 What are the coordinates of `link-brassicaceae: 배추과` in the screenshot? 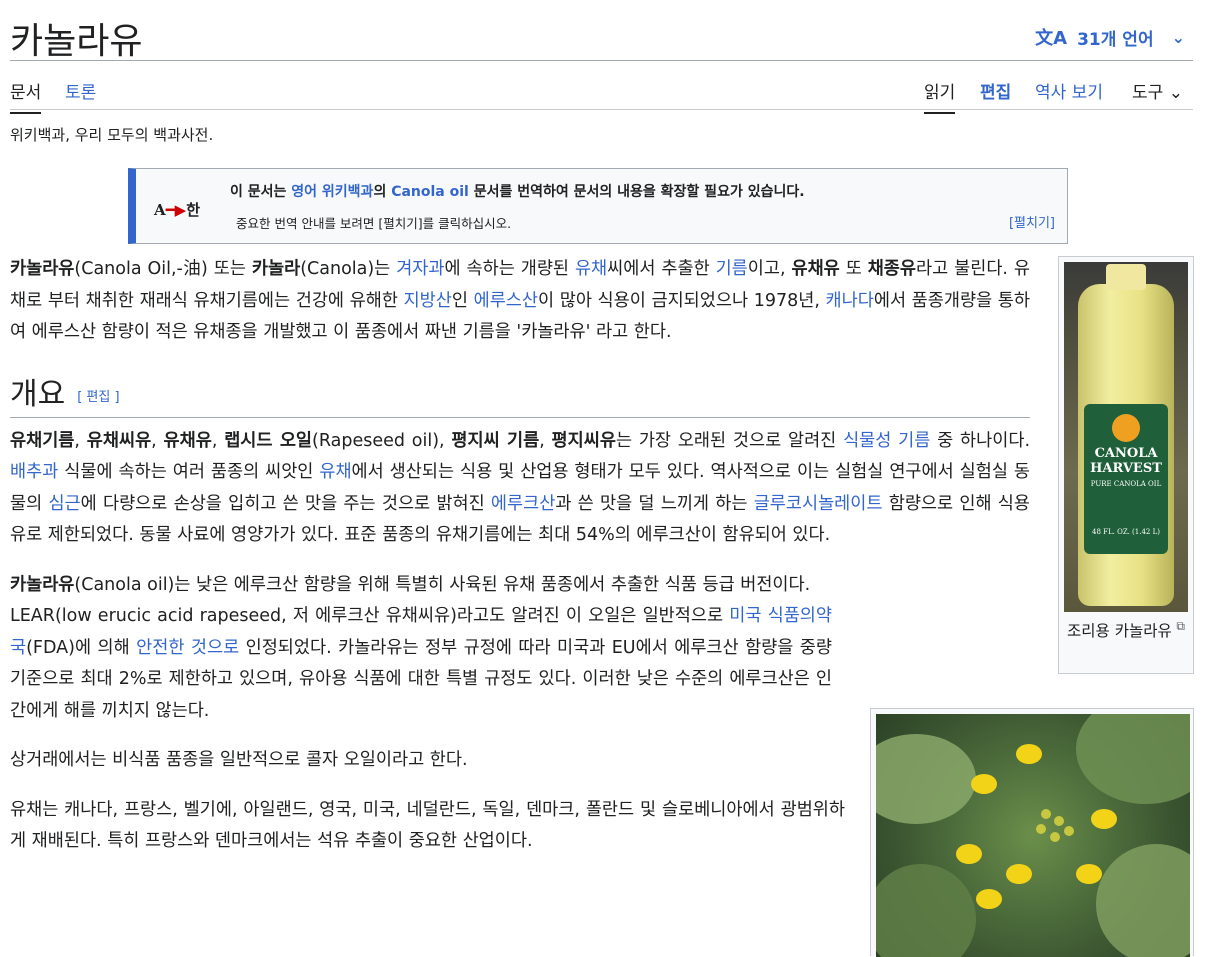 It's located at (34, 472).